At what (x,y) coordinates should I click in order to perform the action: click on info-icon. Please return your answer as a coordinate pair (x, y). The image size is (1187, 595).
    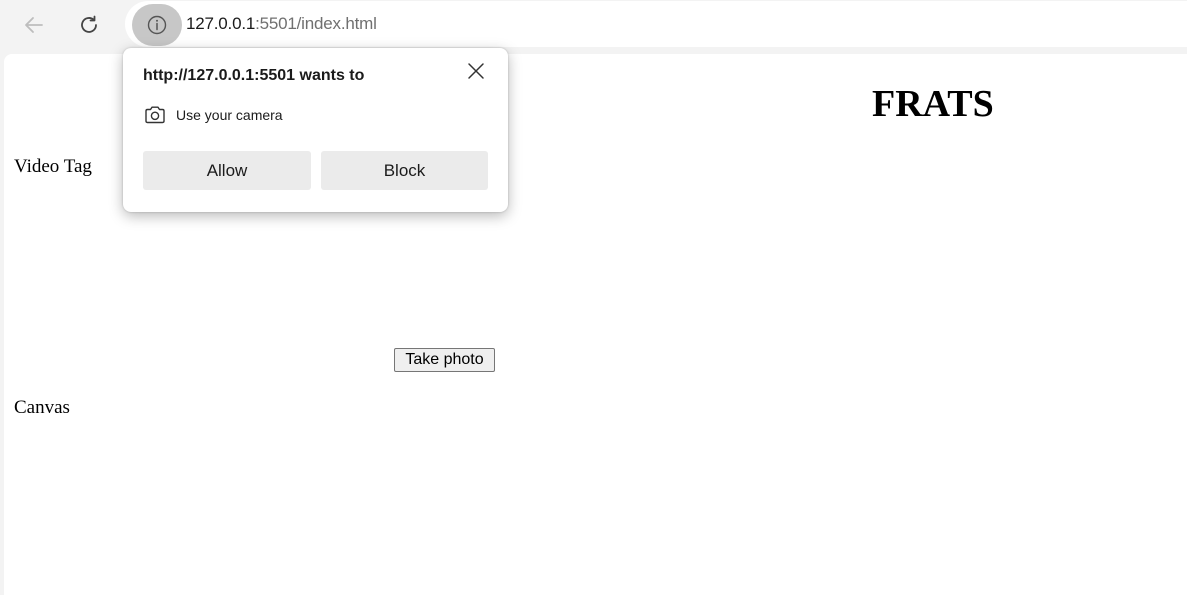
    Looking at the image, I should click on (157, 25).